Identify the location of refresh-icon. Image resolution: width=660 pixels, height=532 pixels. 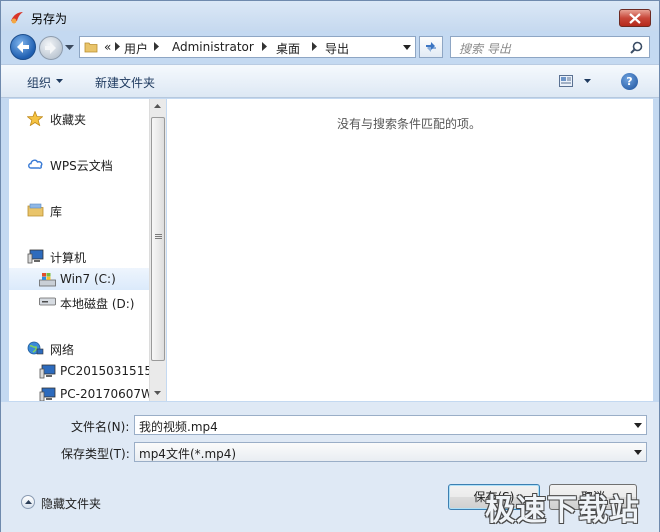
(431, 47).